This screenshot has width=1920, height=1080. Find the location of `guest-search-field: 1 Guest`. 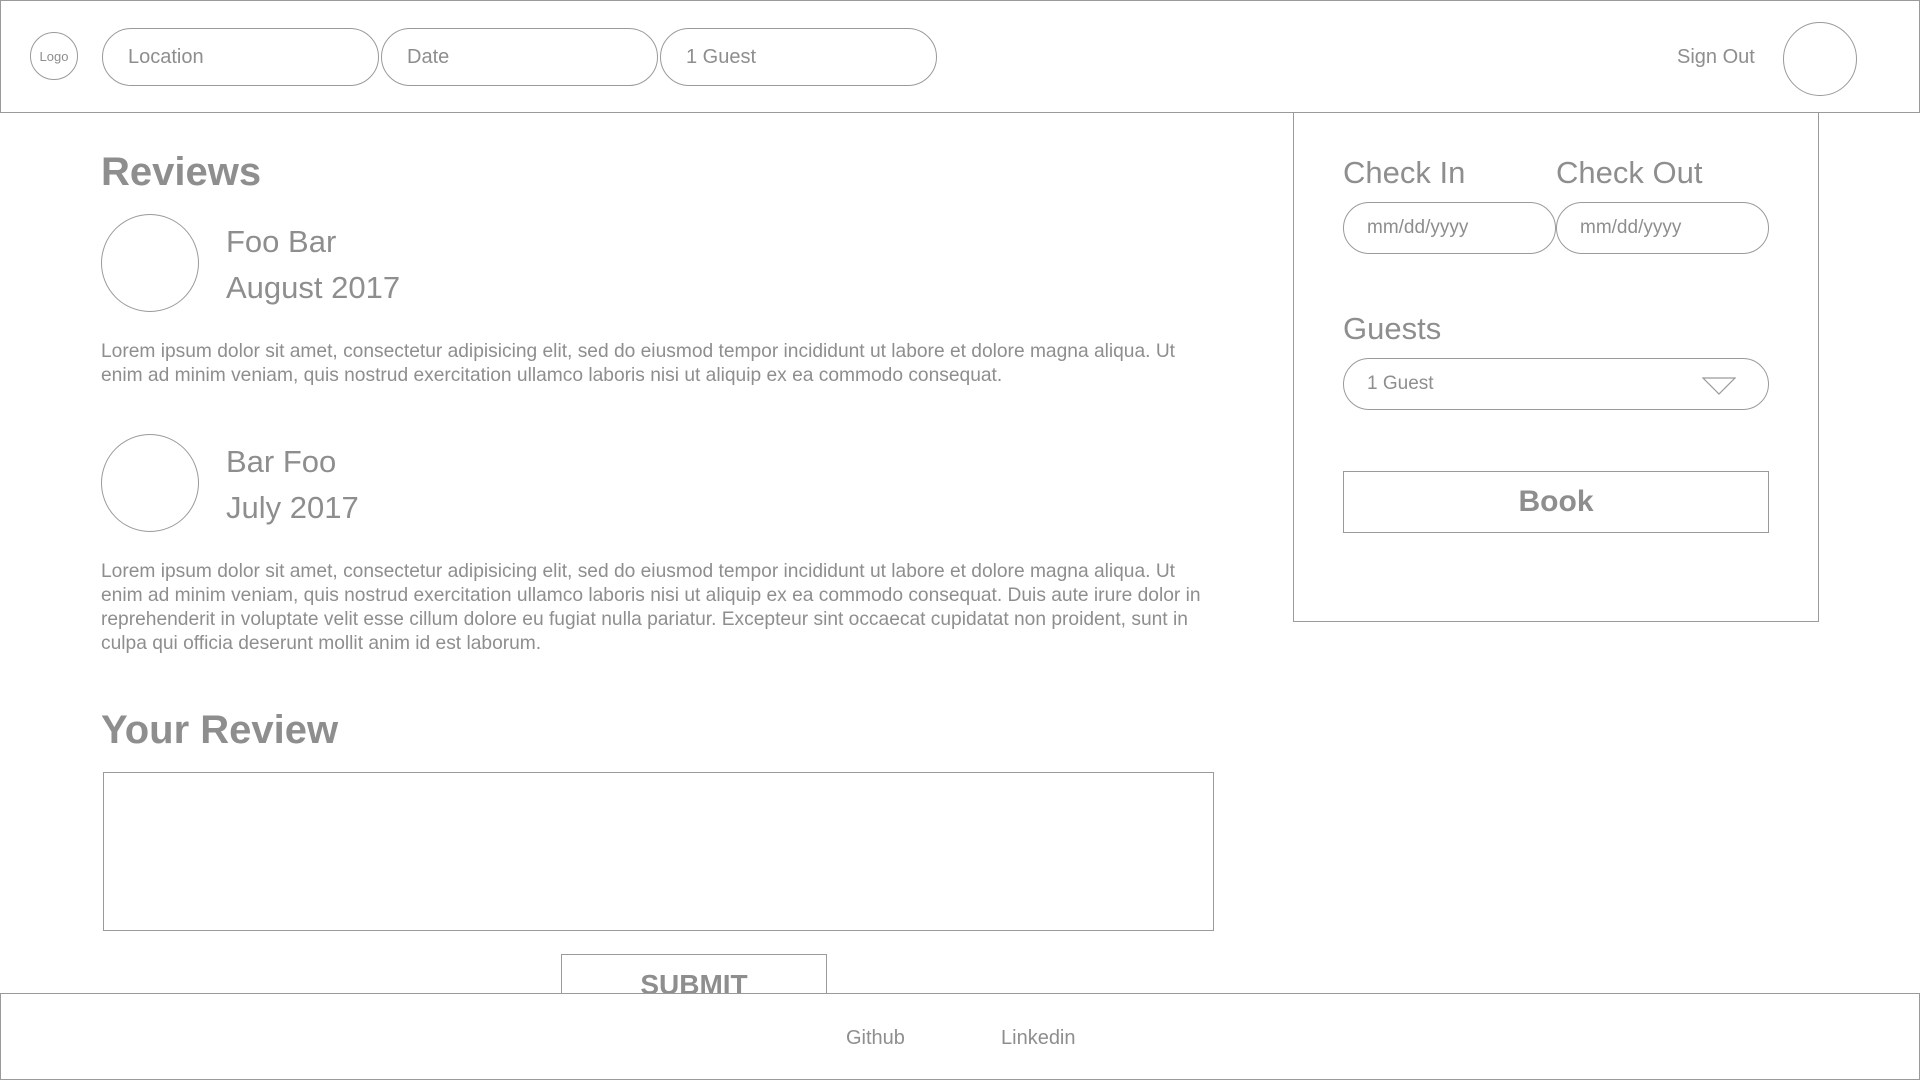

guest-search-field: 1 Guest is located at coordinates (798, 57).